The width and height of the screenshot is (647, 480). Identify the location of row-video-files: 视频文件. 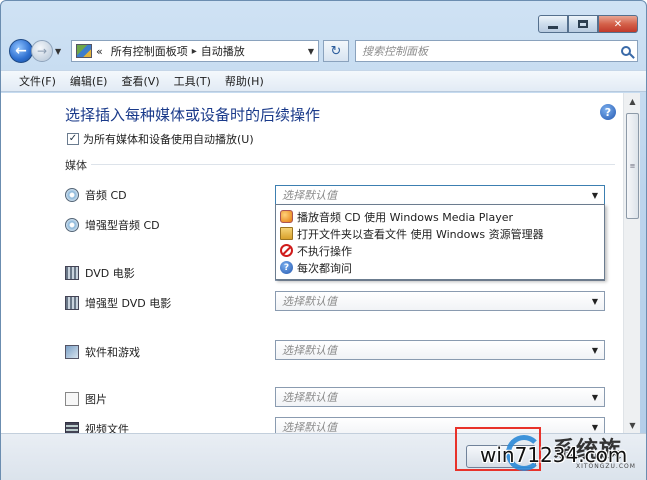
(97, 427).